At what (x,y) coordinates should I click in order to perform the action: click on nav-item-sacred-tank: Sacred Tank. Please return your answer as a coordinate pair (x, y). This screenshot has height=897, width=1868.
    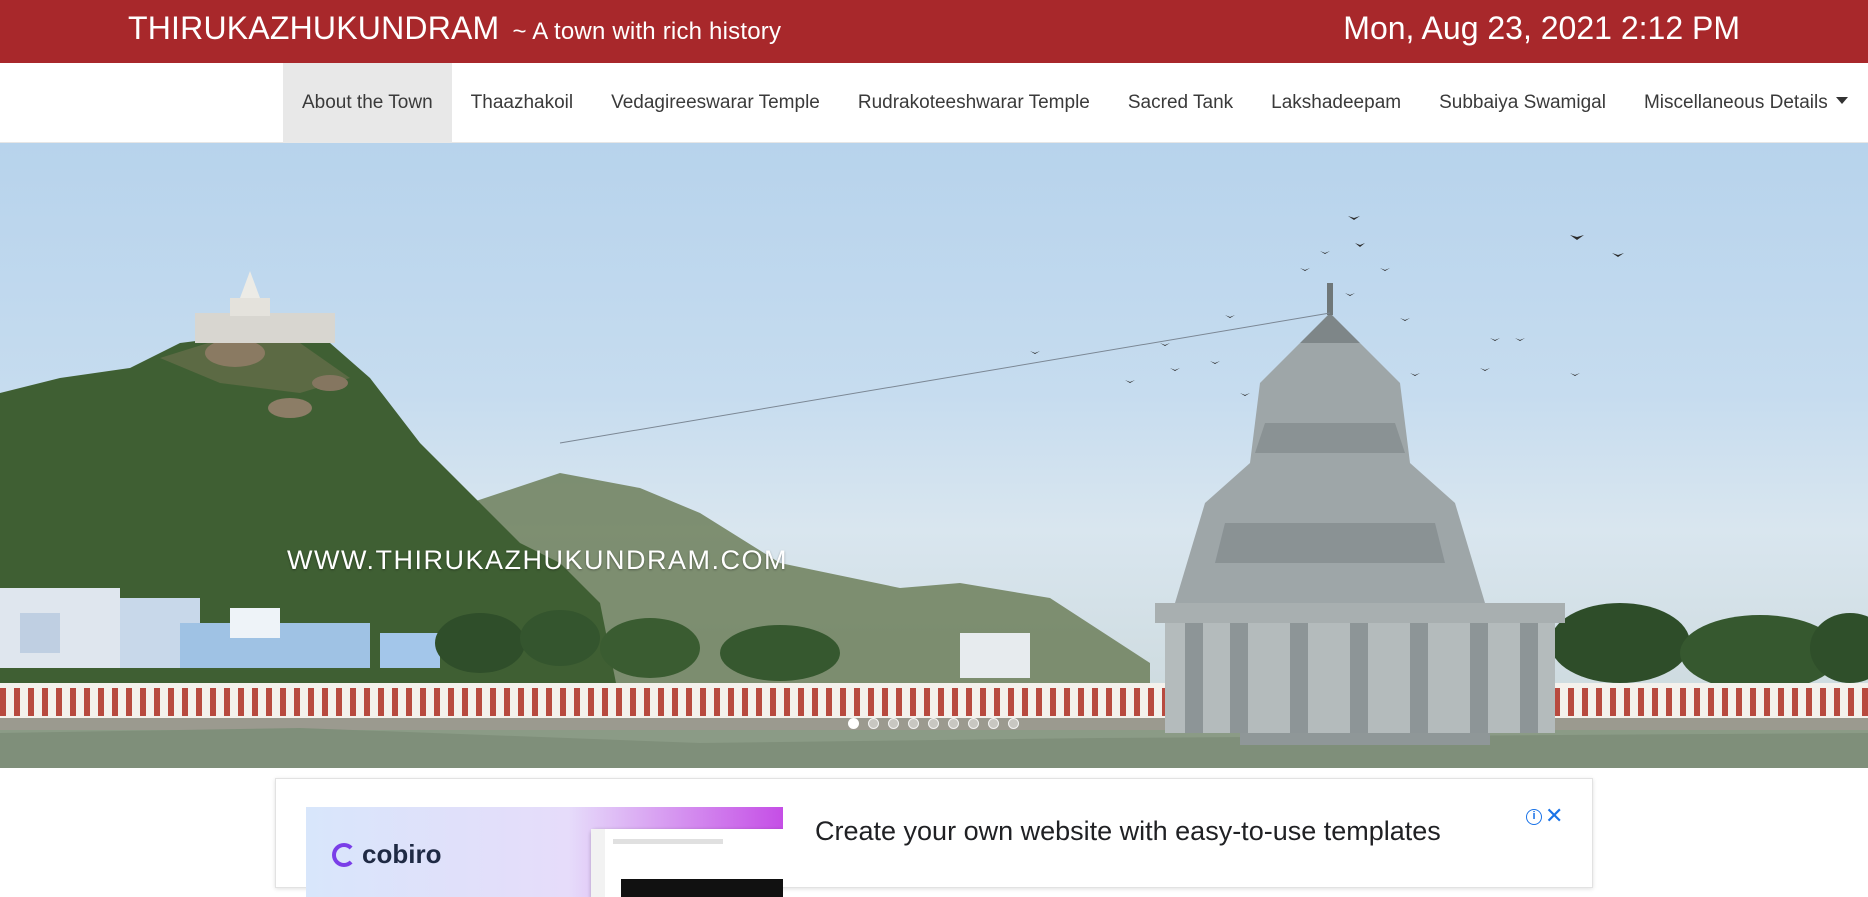
    Looking at the image, I should click on (1180, 103).